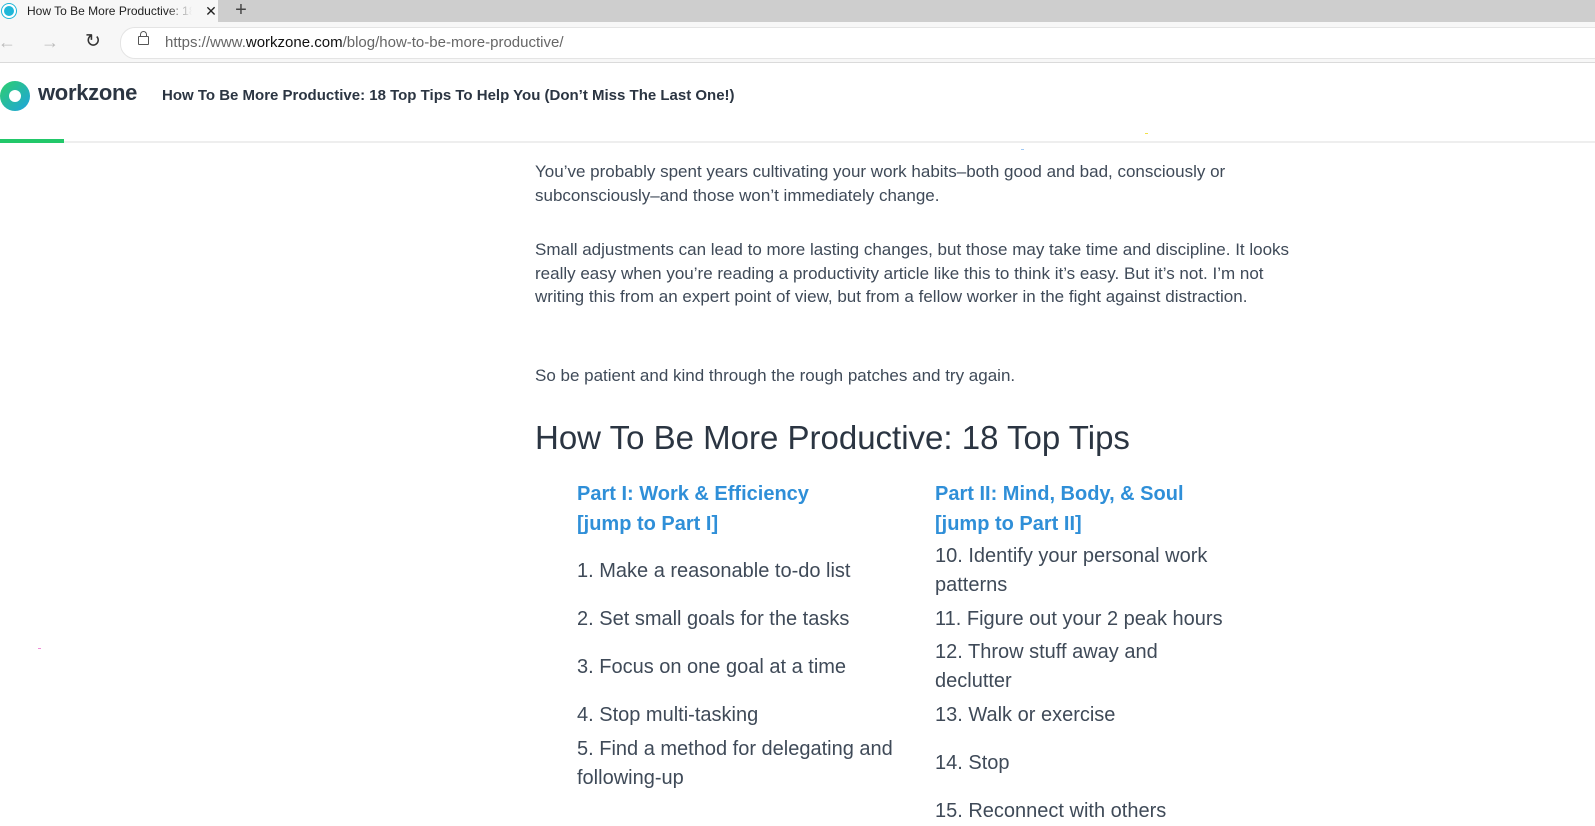 The image size is (1595, 826). What do you see at coordinates (241, 11) in the screenshot?
I see `new-tab-icon: +` at bounding box center [241, 11].